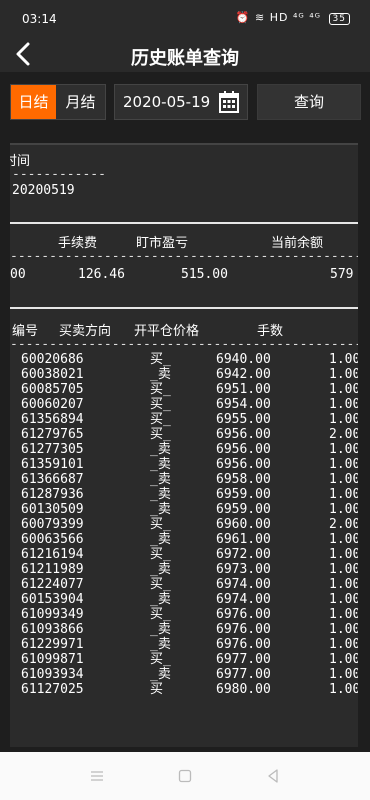 The width and height of the screenshot is (370, 800). I want to click on val-partial: 00, so click(18, 274).